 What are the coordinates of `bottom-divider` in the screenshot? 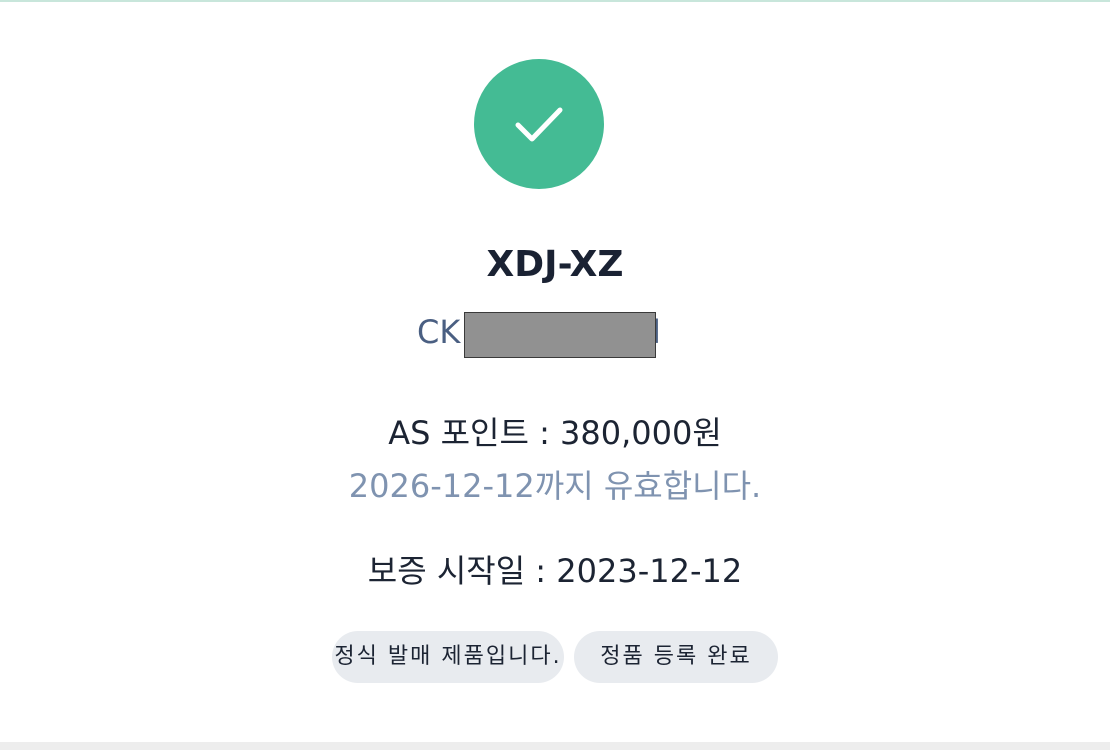 It's located at (555, 746).